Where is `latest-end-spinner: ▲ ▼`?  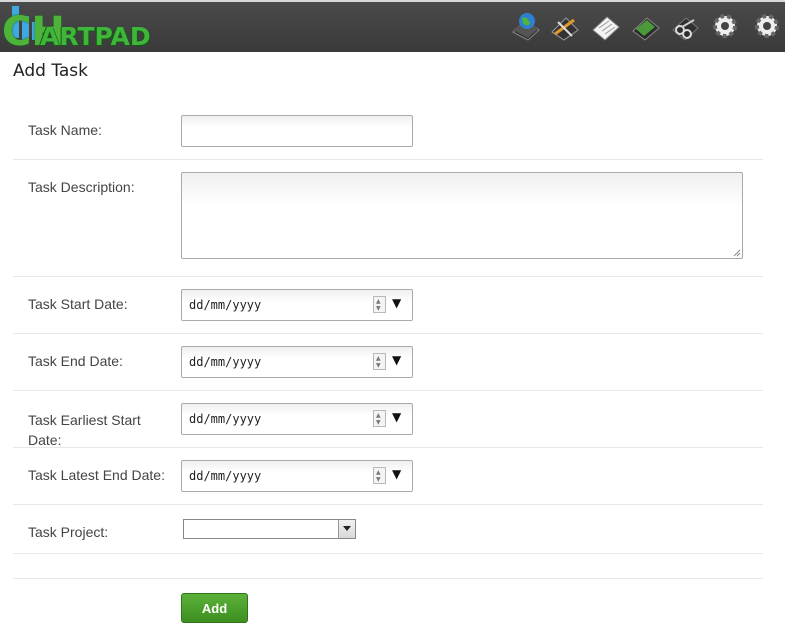 latest-end-spinner: ▲ ▼ is located at coordinates (379, 475).